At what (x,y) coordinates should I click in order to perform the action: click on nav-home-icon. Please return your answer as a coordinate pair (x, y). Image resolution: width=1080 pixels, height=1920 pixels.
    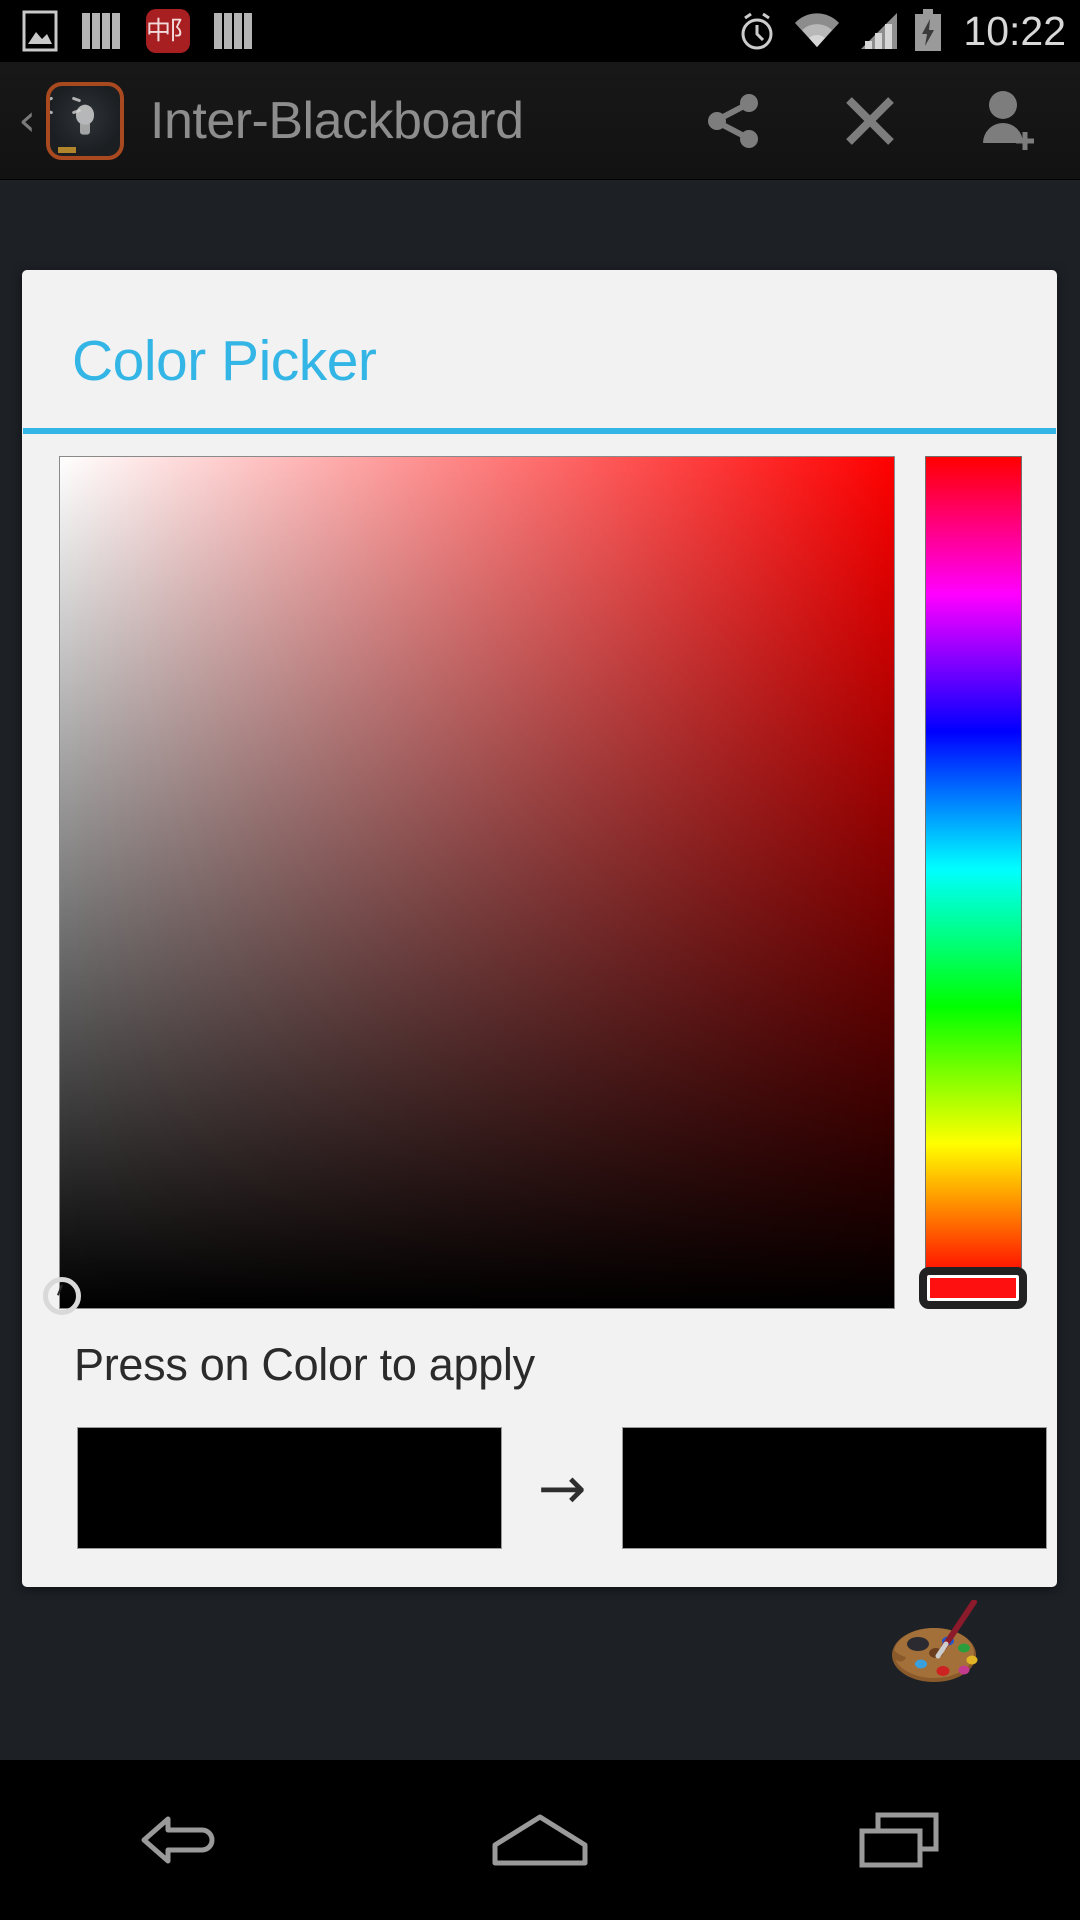
    Looking at the image, I should click on (540, 1840).